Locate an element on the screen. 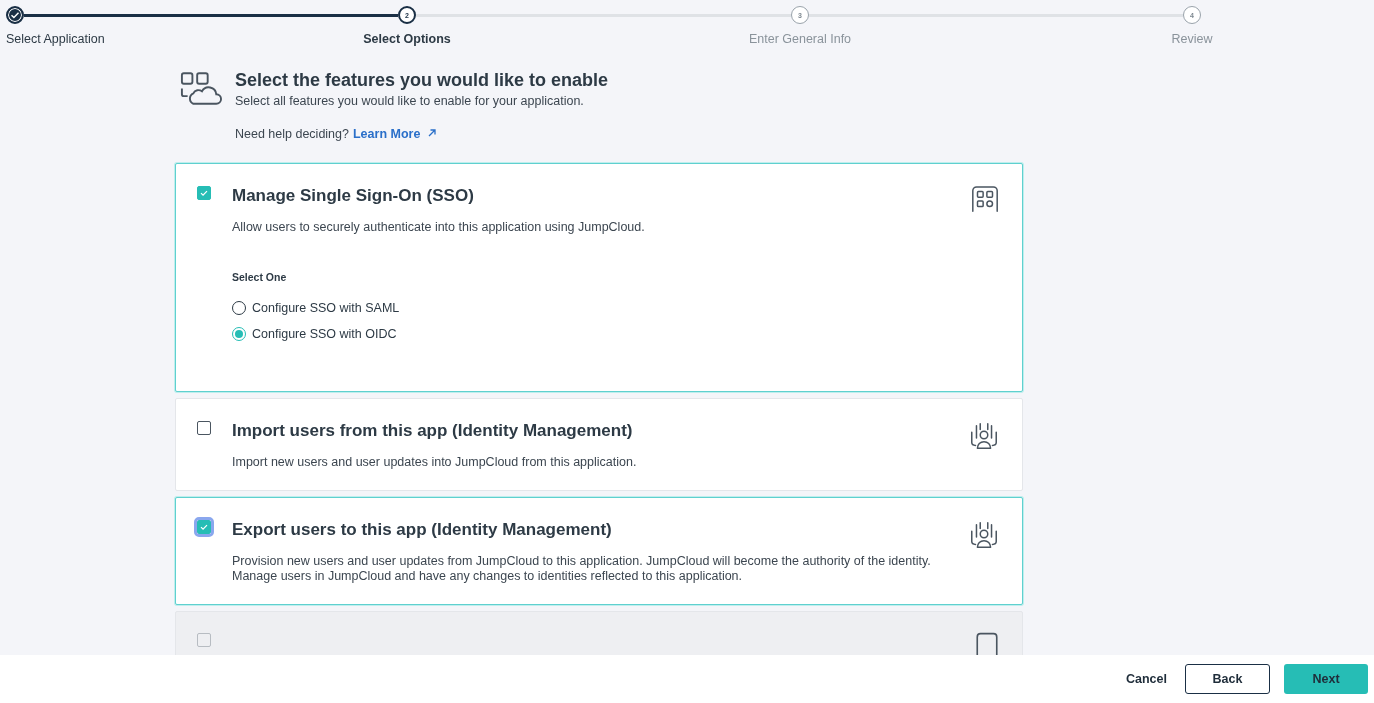 The width and height of the screenshot is (1374, 703). options-label: Select One is located at coordinates (260, 277).